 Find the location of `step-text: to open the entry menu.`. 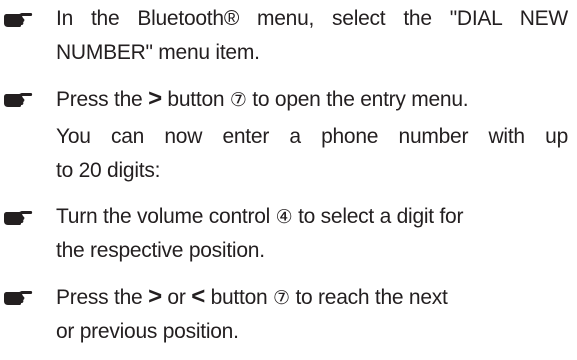

step-text: to open the entry menu. is located at coordinates (360, 99).